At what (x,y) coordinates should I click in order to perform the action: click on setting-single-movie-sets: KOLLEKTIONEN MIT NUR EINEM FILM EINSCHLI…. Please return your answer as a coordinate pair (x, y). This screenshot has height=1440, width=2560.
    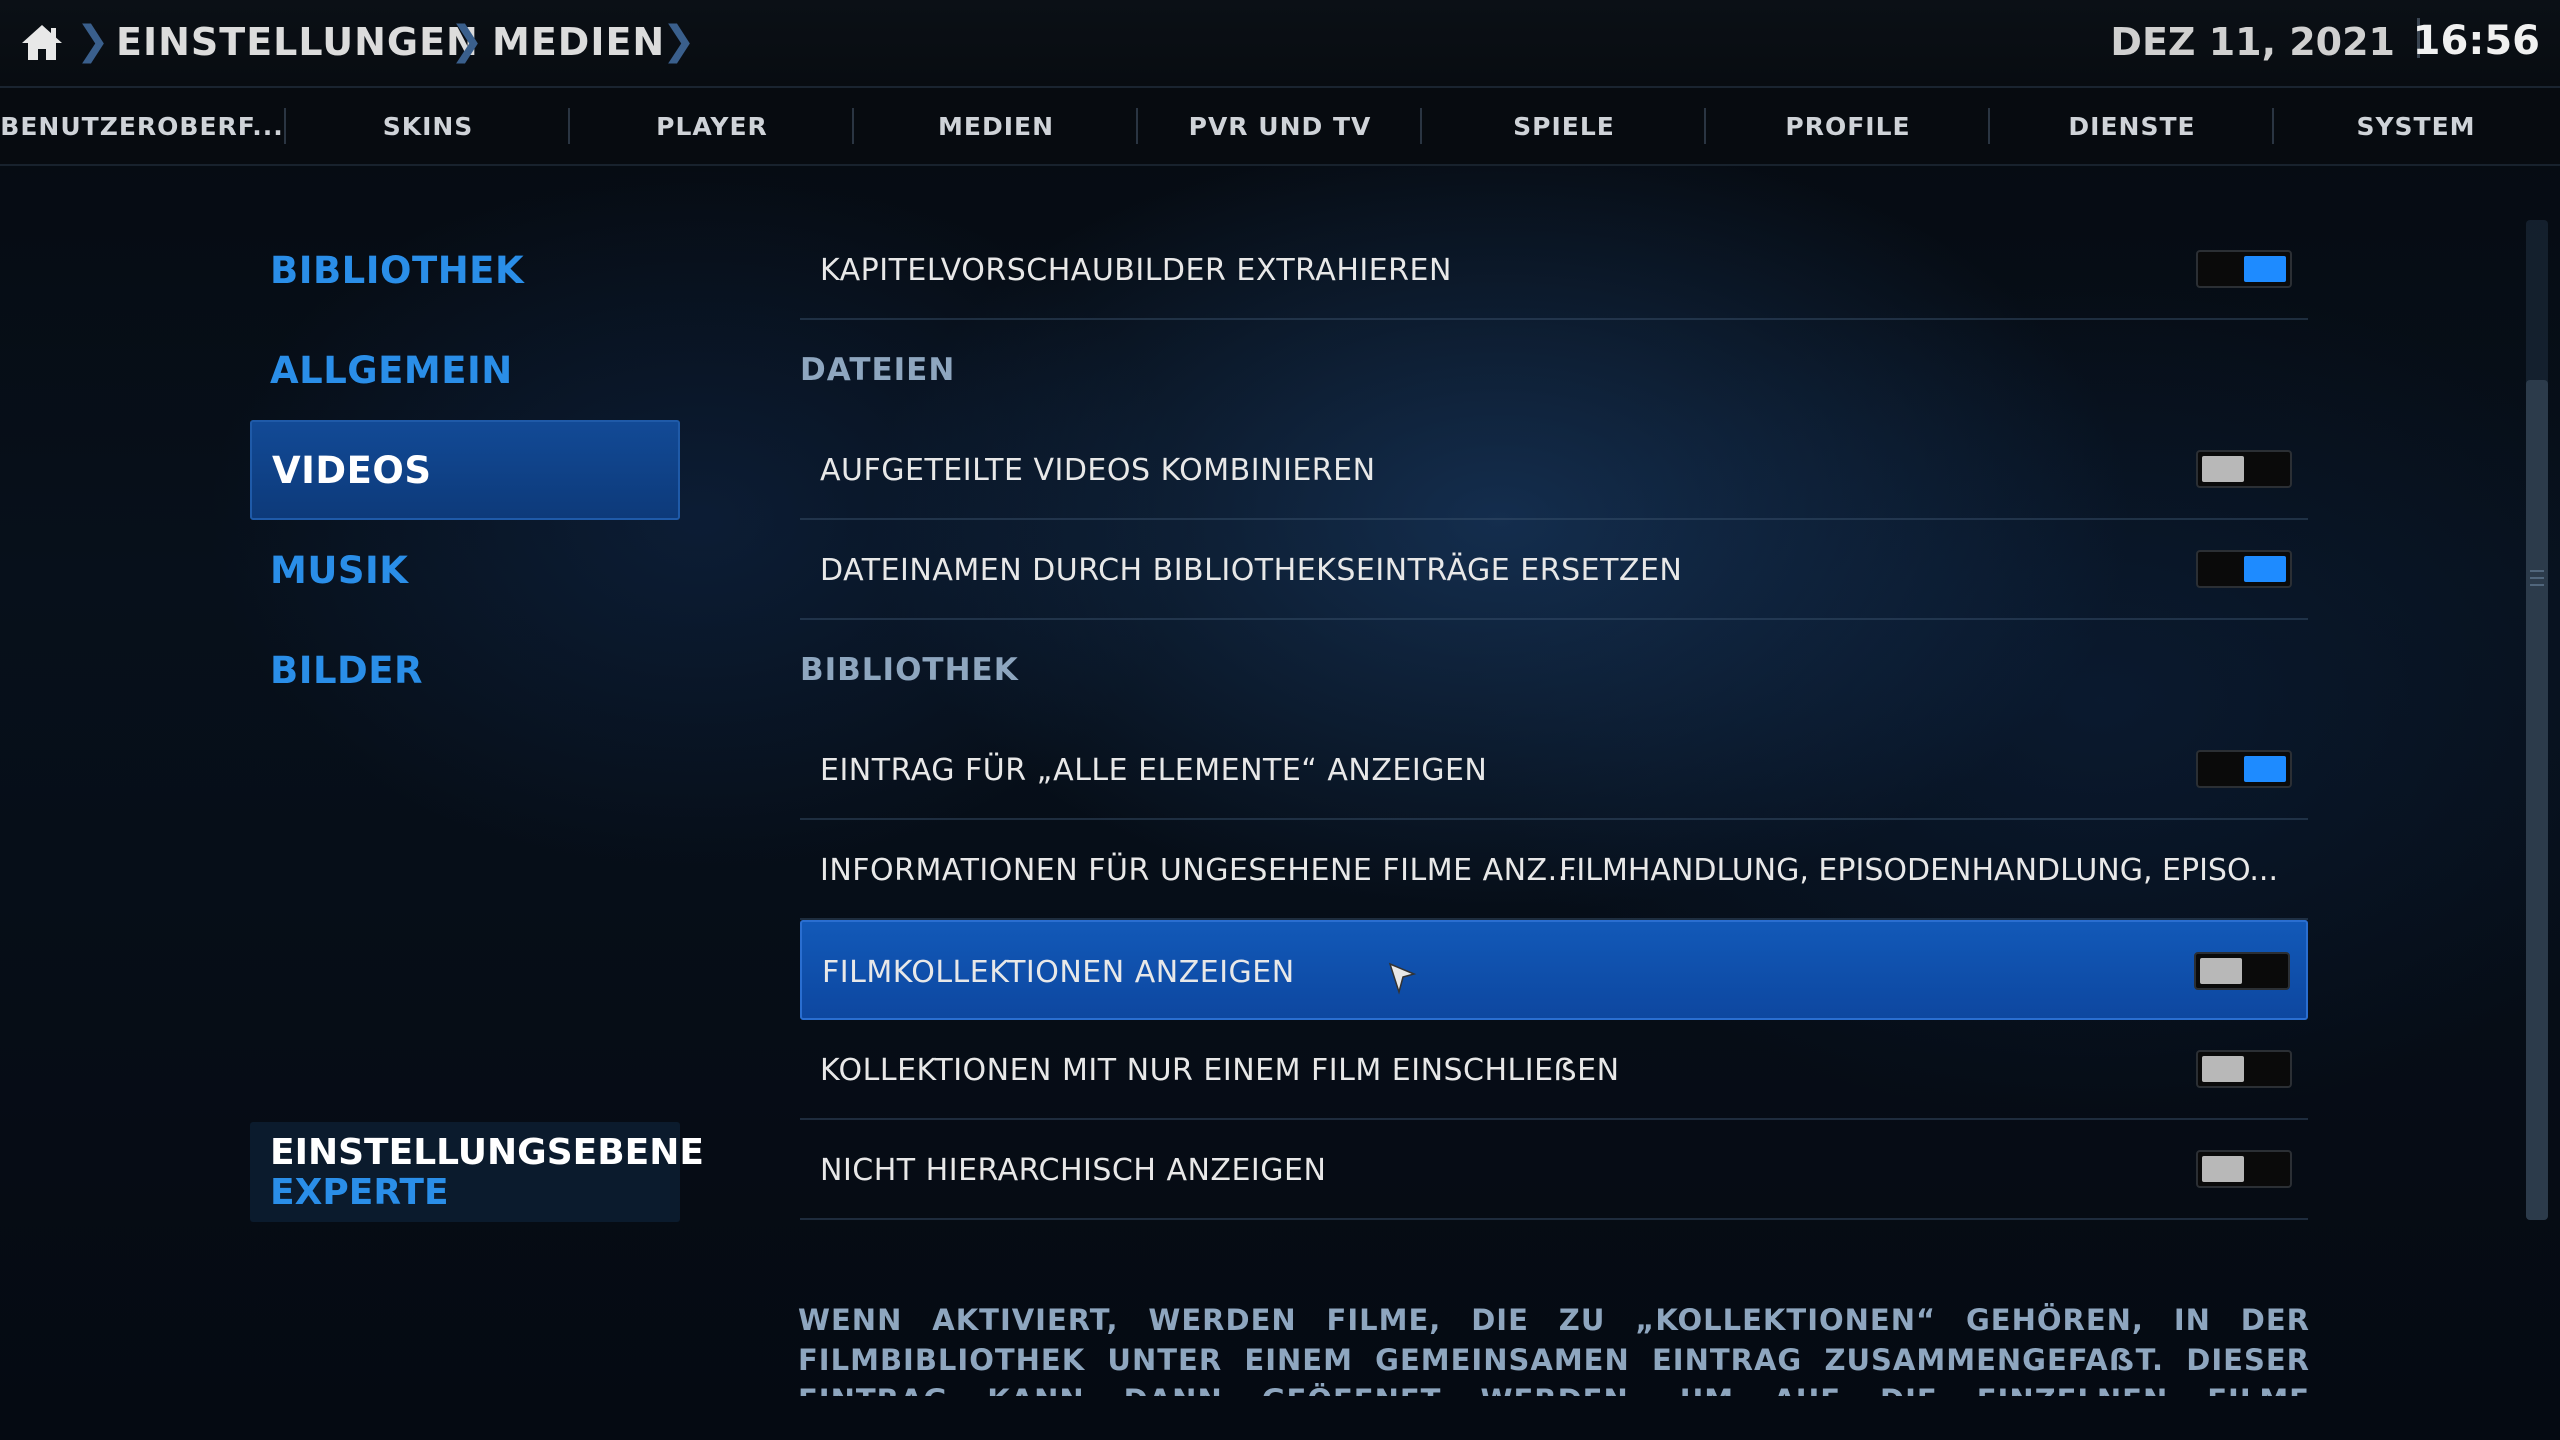
    Looking at the image, I should click on (1554, 1070).